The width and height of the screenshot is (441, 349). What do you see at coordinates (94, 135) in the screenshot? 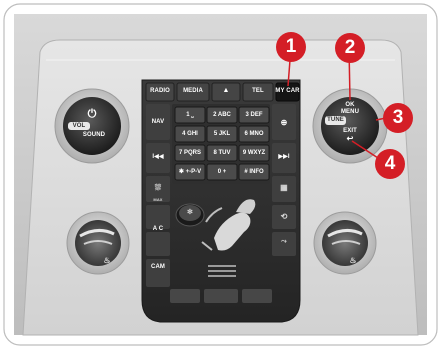
I see `sound-button: SOUND` at bounding box center [94, 135].